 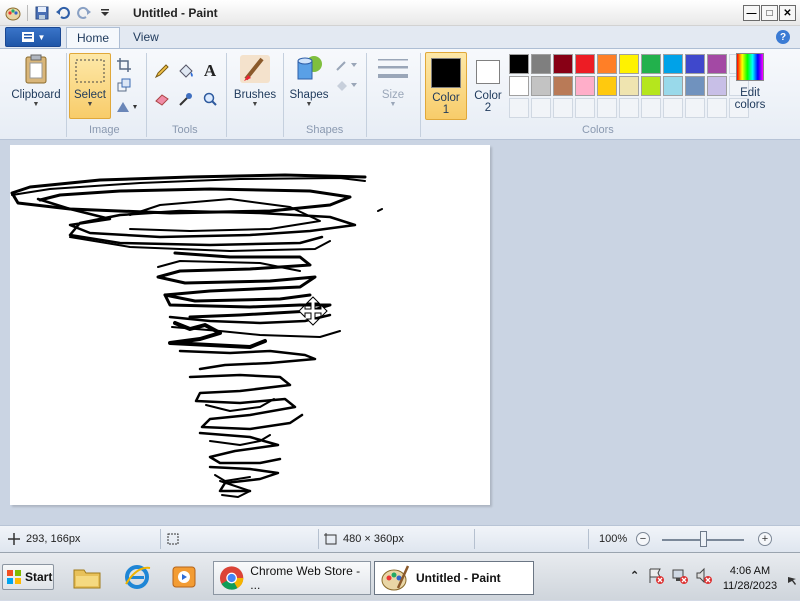 What do you see at coordinates (162, 99) in the screenshot?
I see `eraser-icon` at bounding box center [162, 99].